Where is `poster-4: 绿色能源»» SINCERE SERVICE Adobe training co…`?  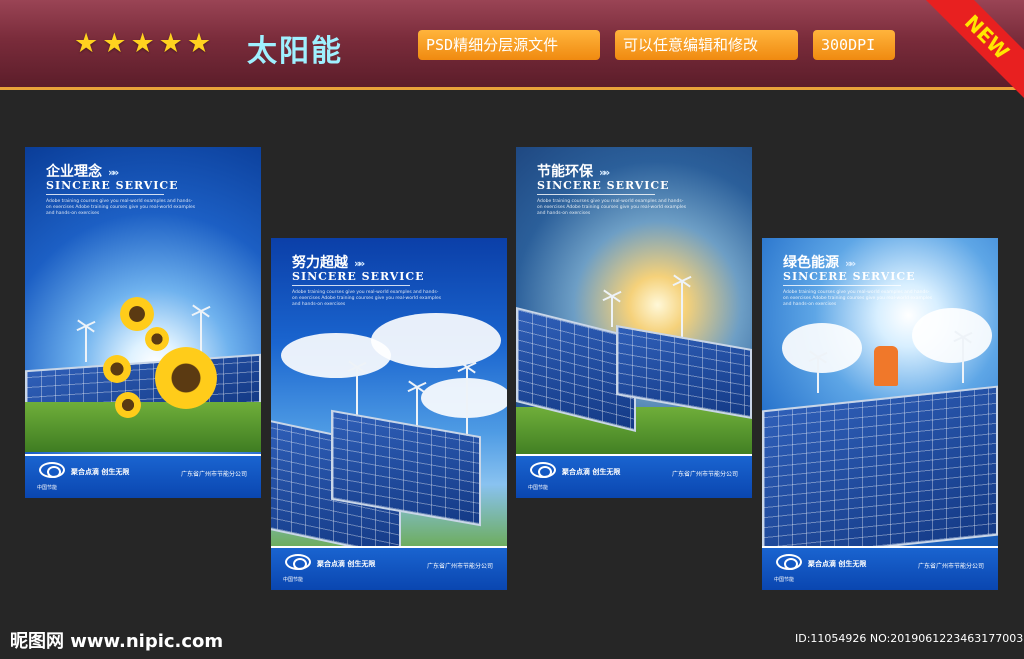 poster-4: 绿色能源»» SINCERE SERVICE Adobe training co… is located at coordinates (880, 414).